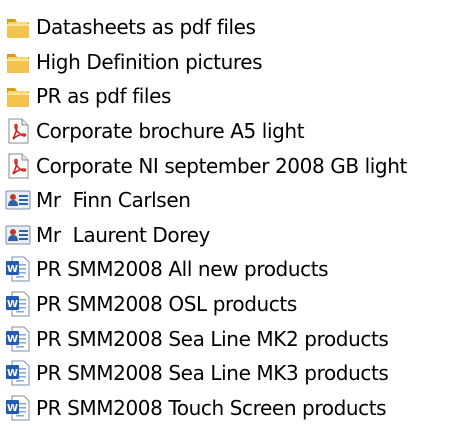  What do you see at coordinates (123, 234) in the screenshot?
I see `item-label: Mr Laurent Dorey` at bounding box center [123, 234].